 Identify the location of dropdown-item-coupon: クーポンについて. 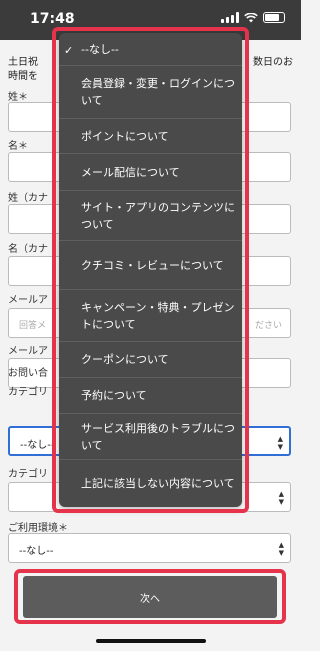
(150, 360).